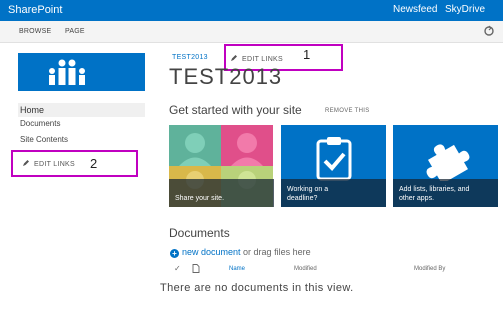  Describe the element at coordinates (35, 10) in the screenshot. I see `app-brand: SharePoint` at that location.